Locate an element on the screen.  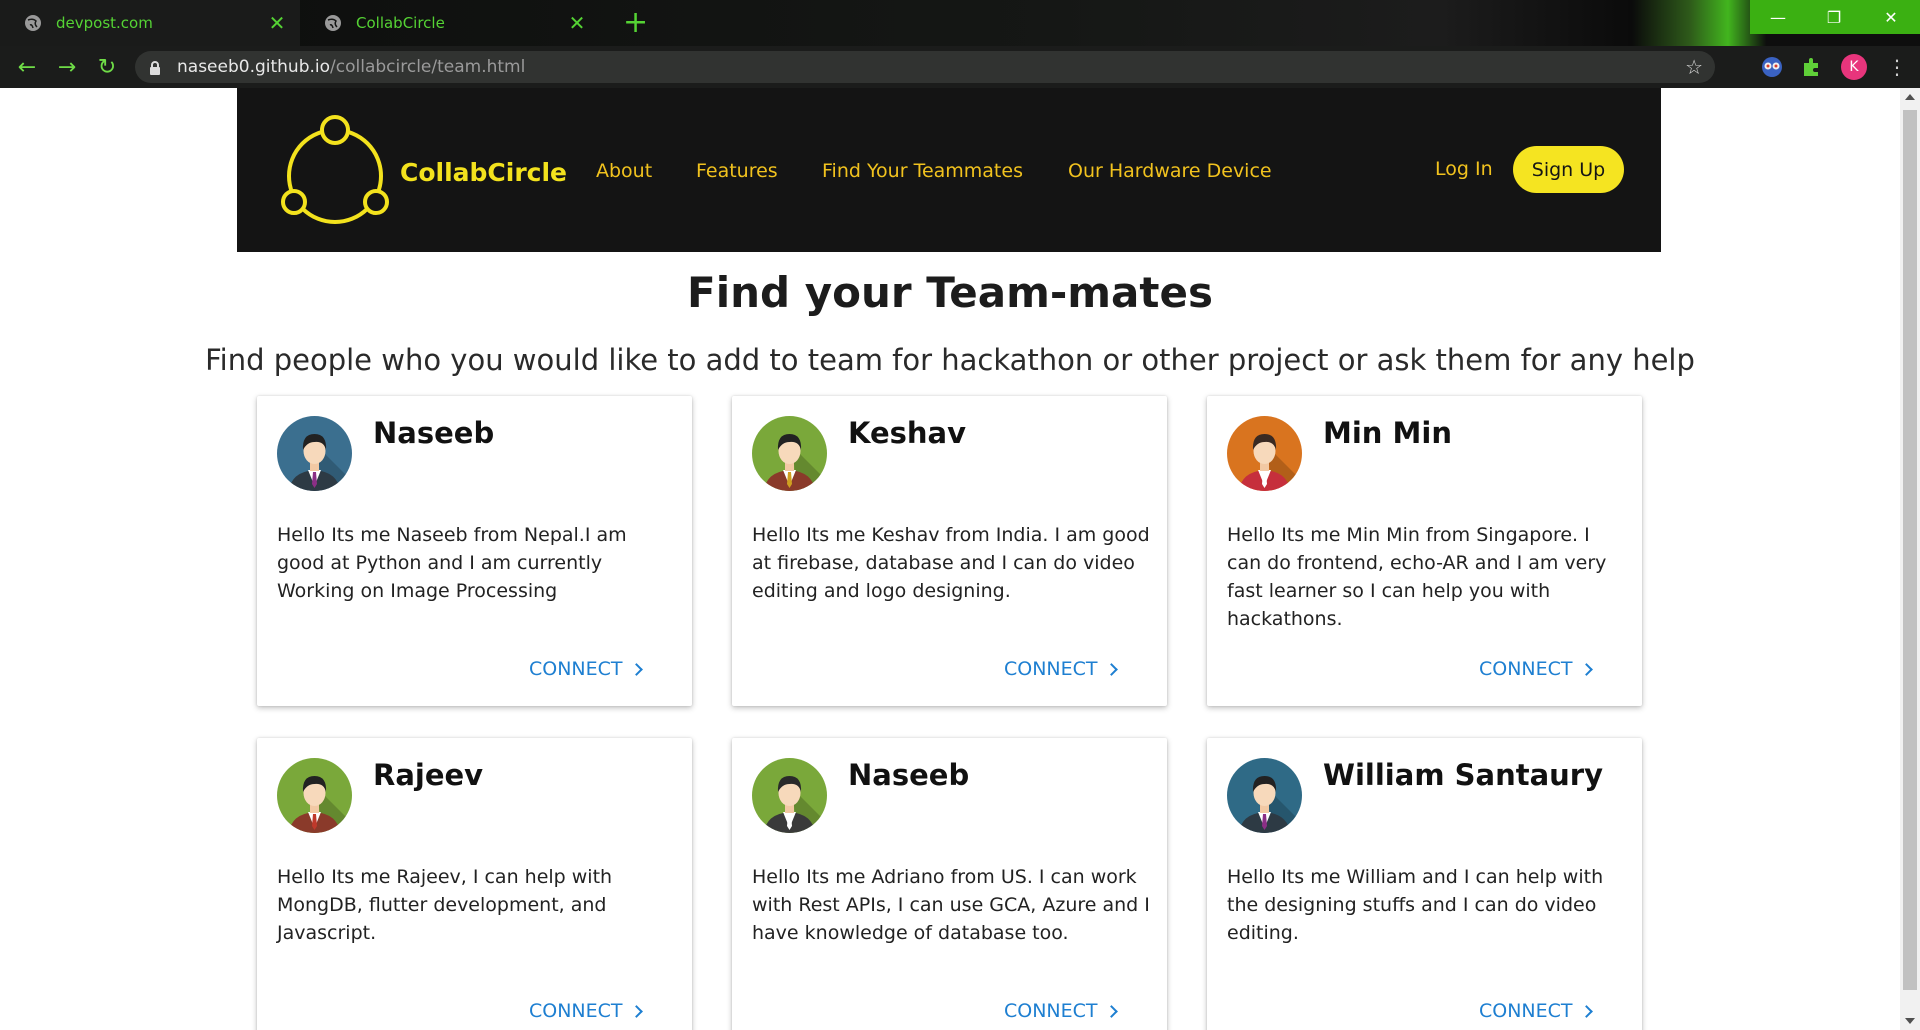
nav-features: Features is located at coordinates (737, 171).